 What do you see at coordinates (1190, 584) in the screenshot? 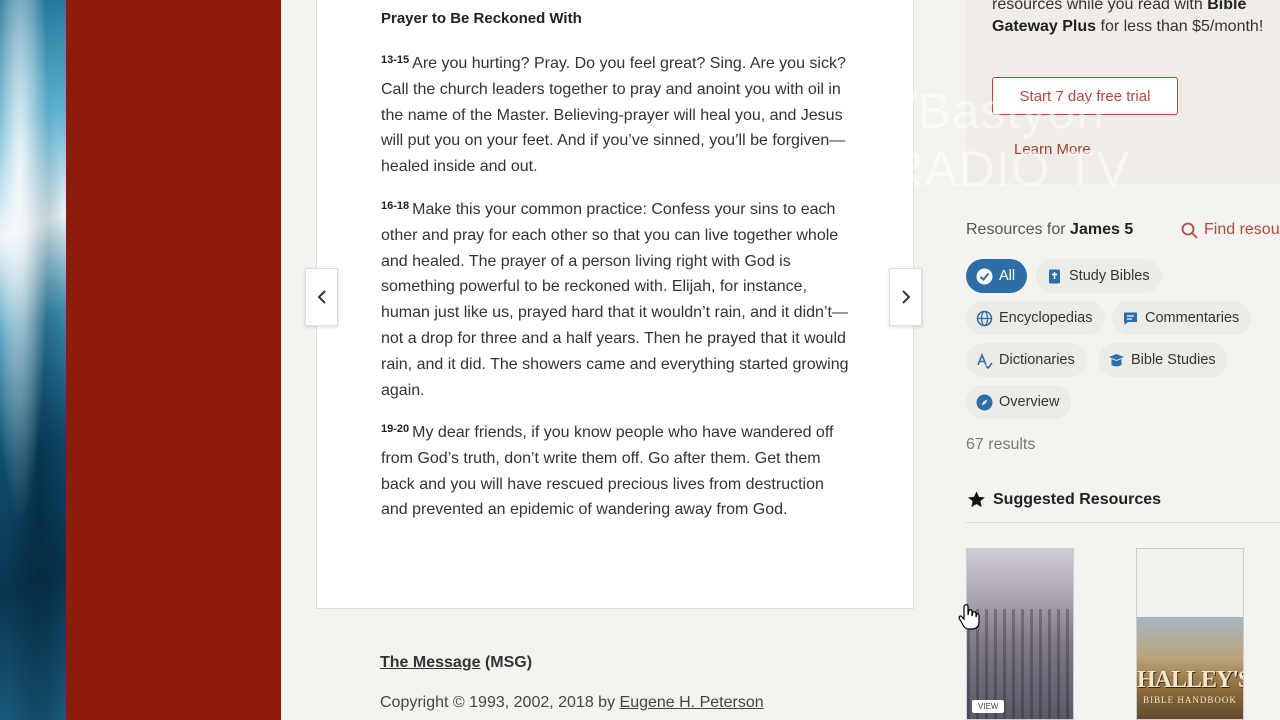
I see `cover-top-band` at bounding box center [1190, 584].